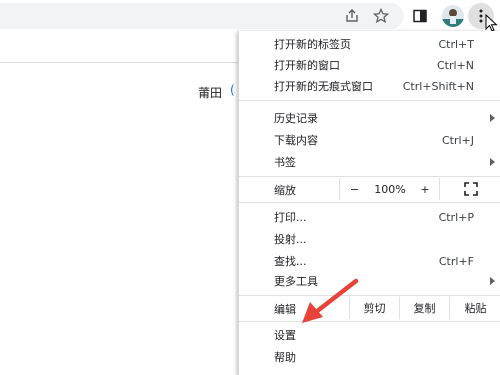 The image size is (500, 375). I want to click on menu-item-bookmarks: 书签, so click(369, 162).